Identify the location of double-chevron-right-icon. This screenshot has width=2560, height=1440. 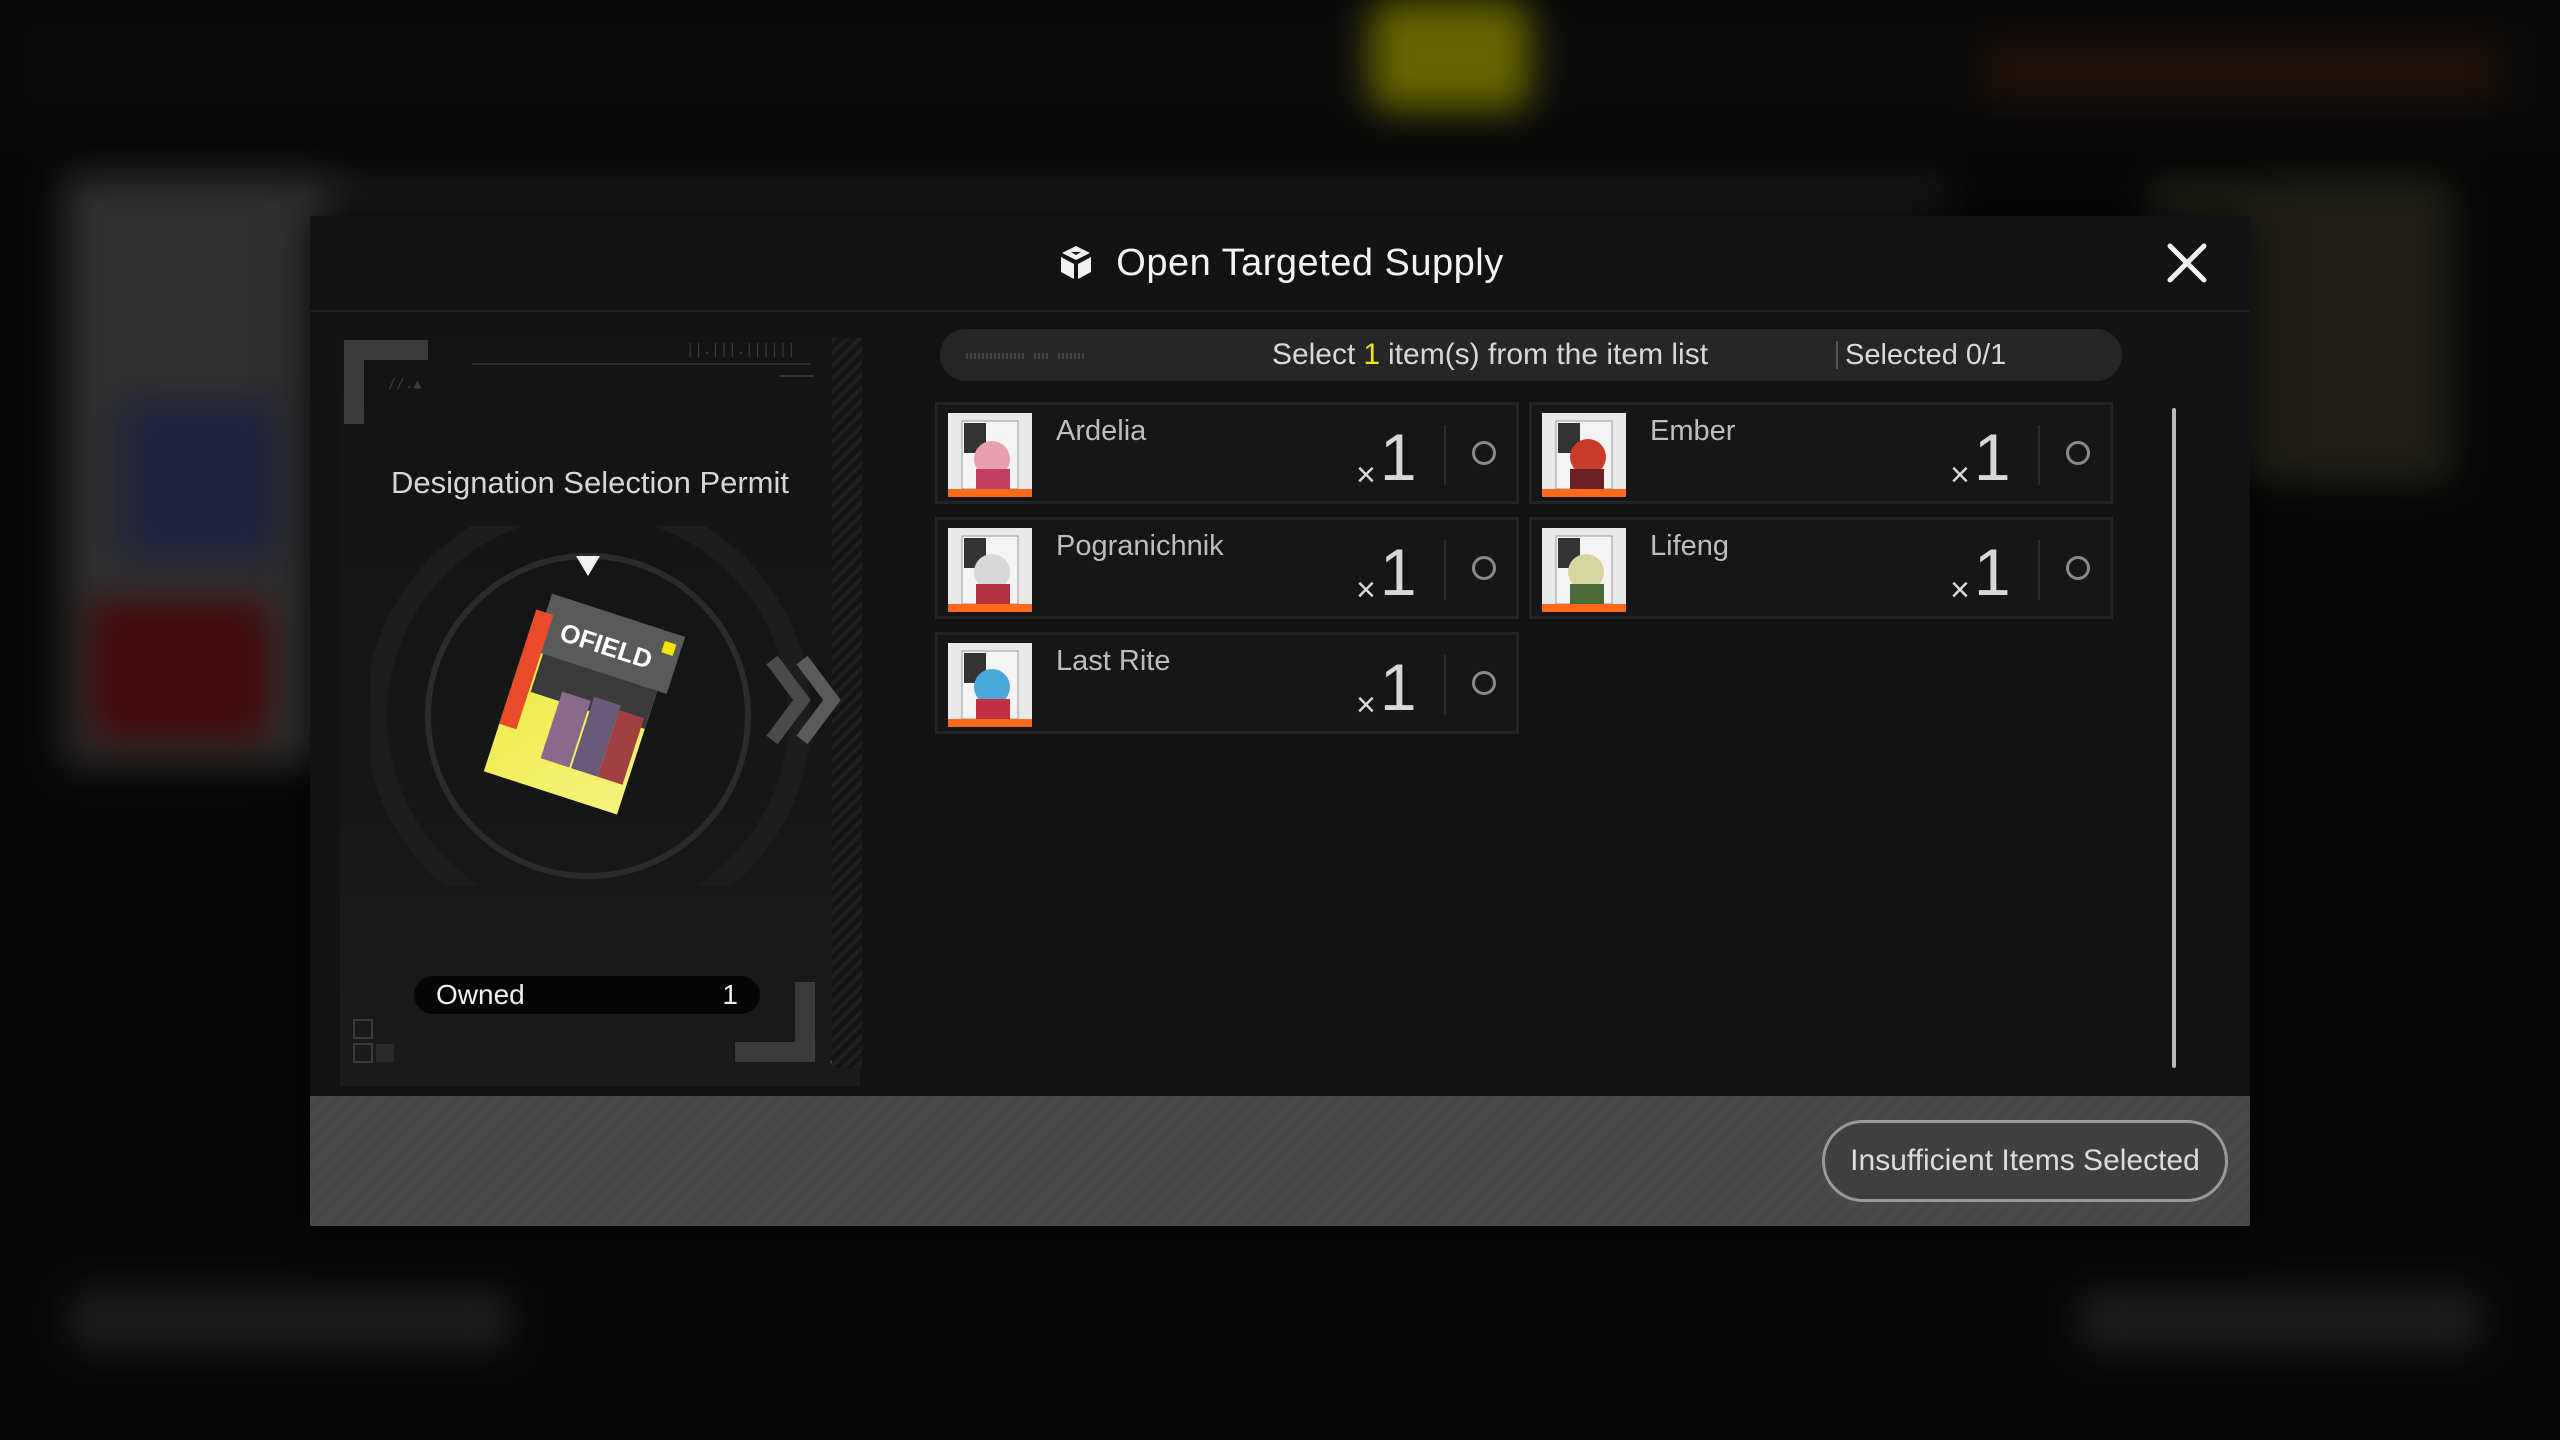
(803, 700).